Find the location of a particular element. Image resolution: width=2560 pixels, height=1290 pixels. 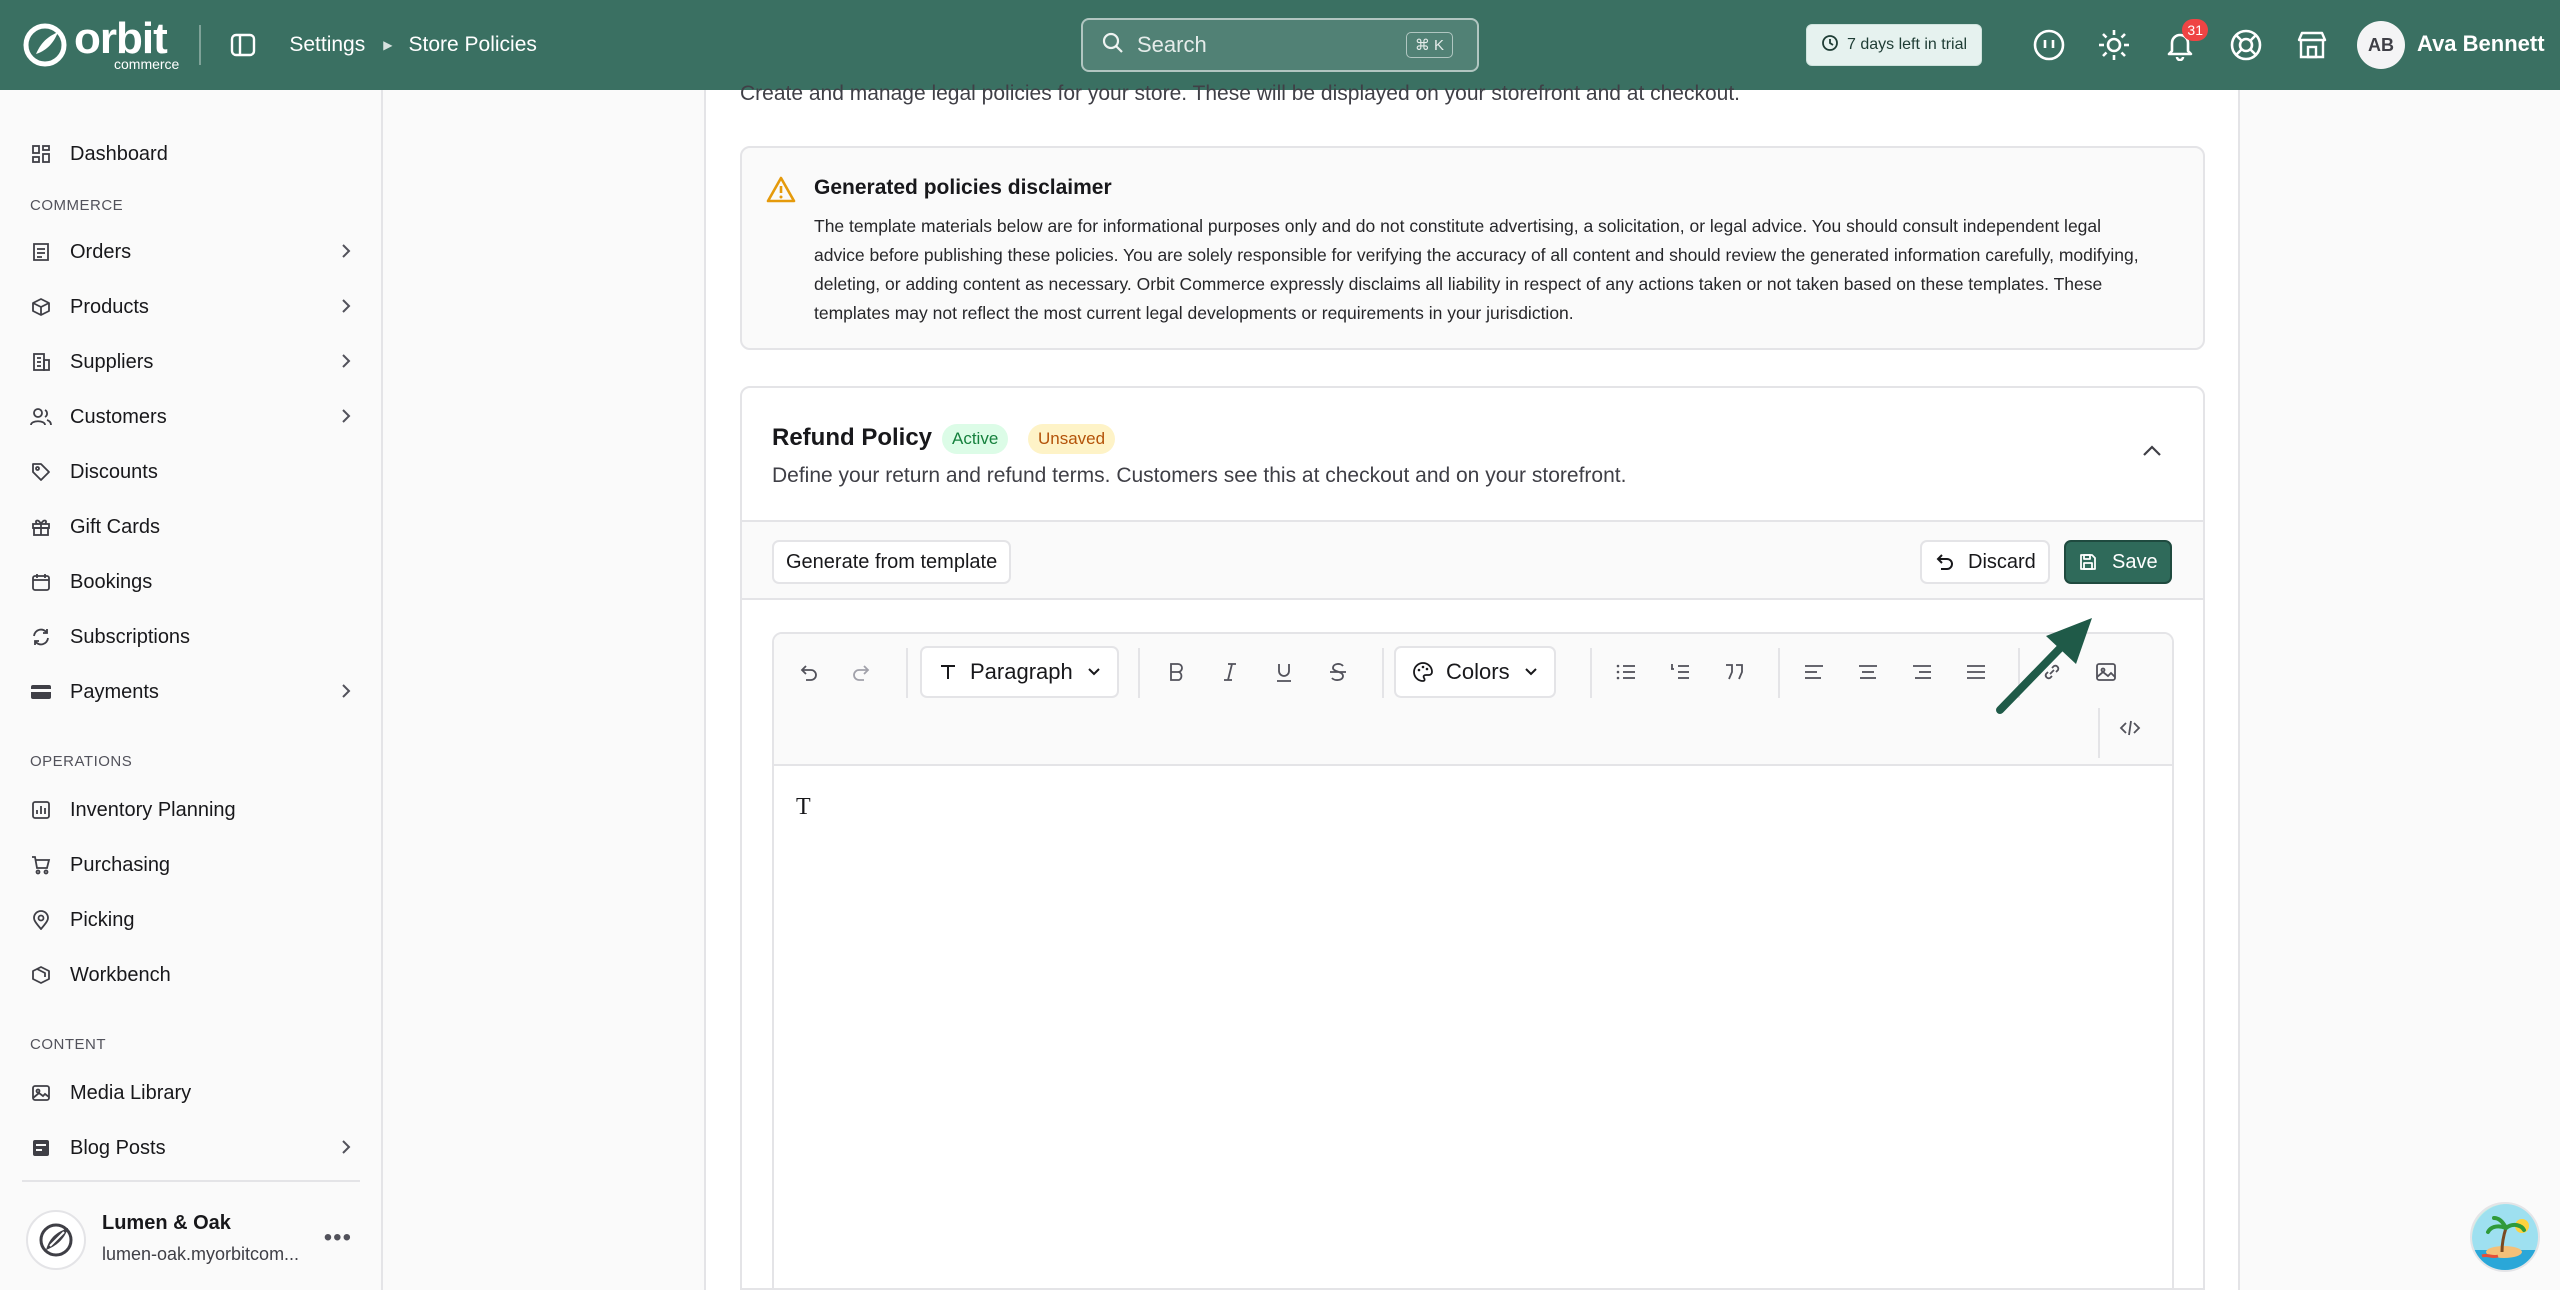

sidebar-item-inventory-planning: Inventory Planning is located at coordinates (195, 810).